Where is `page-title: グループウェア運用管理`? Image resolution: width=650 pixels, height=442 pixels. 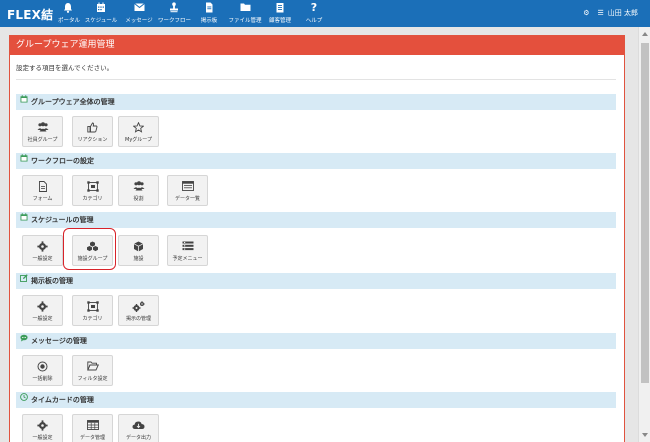 page-title: グループウェア運用管理 is located at coordinates (317, 45).